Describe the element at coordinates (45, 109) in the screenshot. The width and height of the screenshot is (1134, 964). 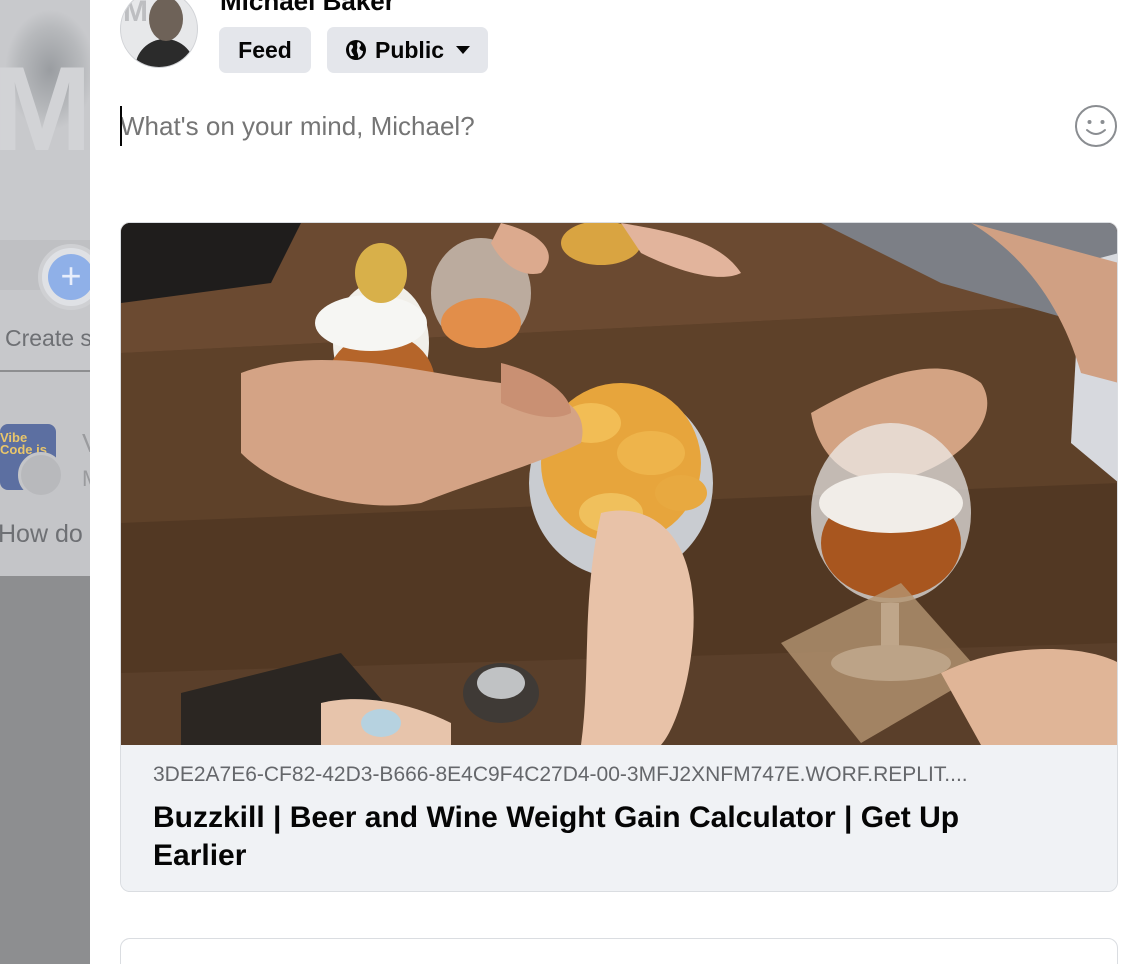
I see `story-letter-watermark: M` at that location.